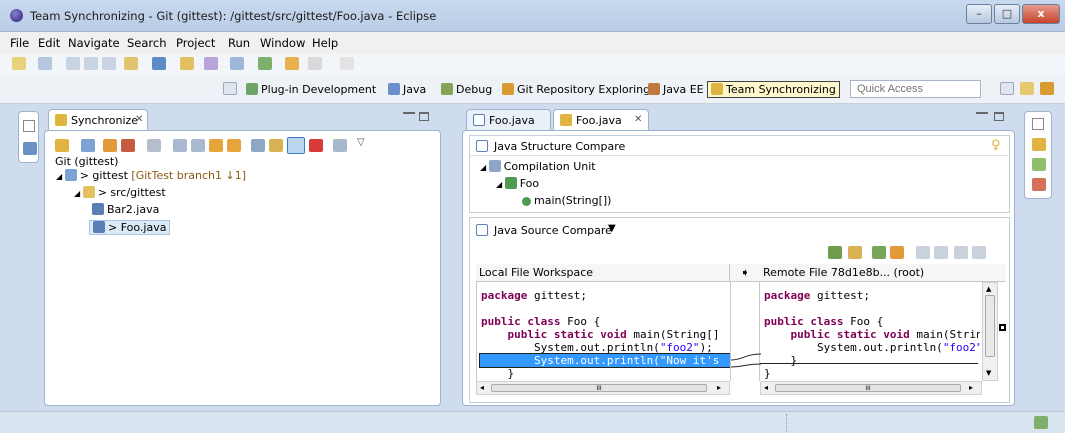  What do you see at coordinates (879, 252) in the screenshot?
I see `copy-current-left-icon` at bounding box center [879, 252].